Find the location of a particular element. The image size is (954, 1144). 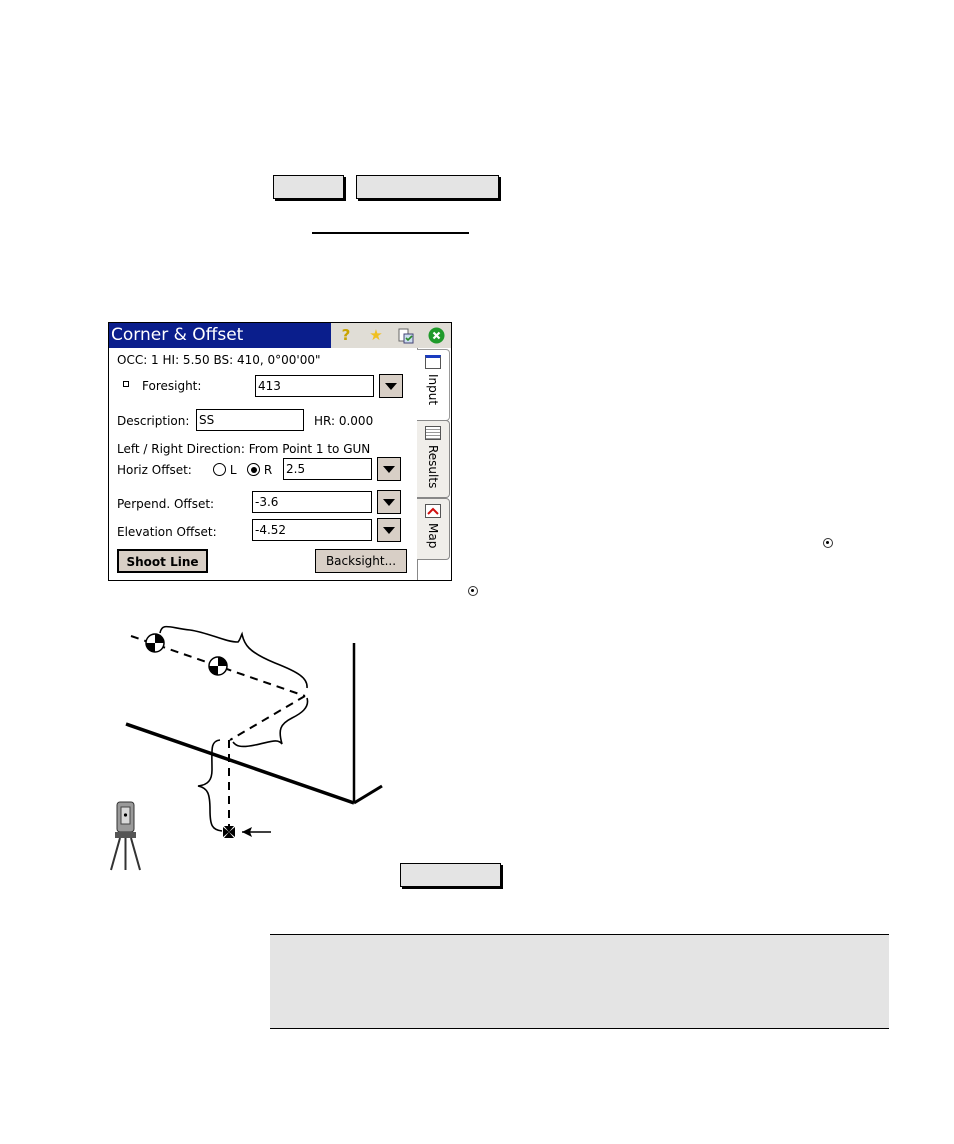

tab-input: Input is located at coordinates (433, 385).